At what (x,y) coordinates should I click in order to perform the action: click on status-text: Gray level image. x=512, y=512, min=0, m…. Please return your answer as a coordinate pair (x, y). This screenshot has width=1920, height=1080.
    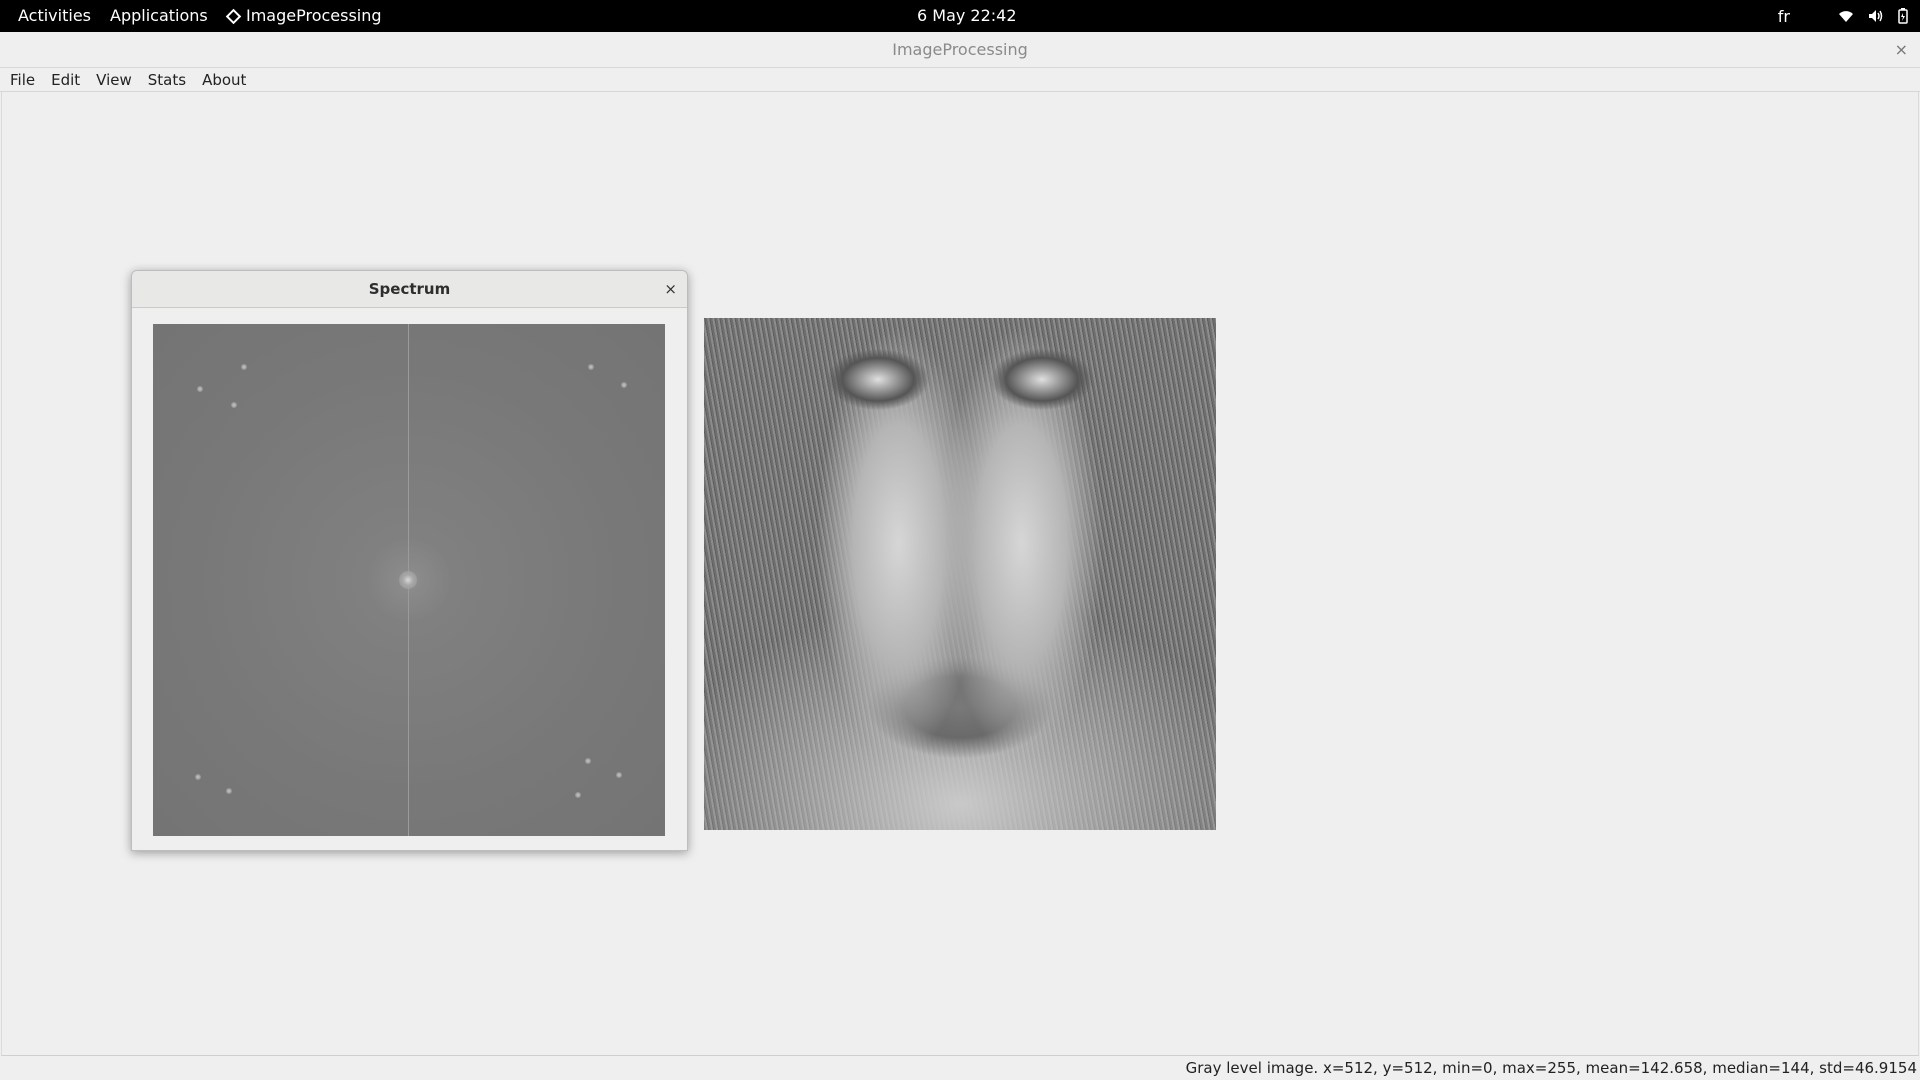
    Looking at the image, I should click on (1551, 1068).